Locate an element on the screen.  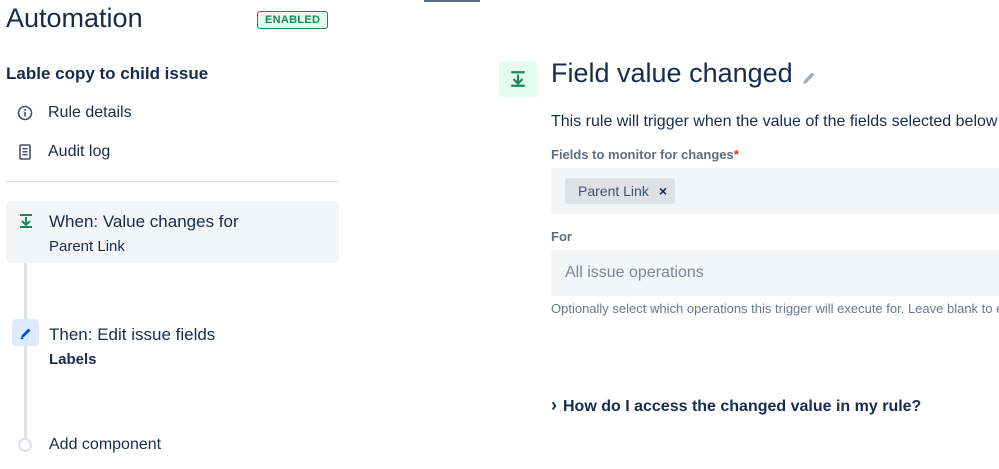
operations-select: All issue operations is located at coordinates (775, 273).